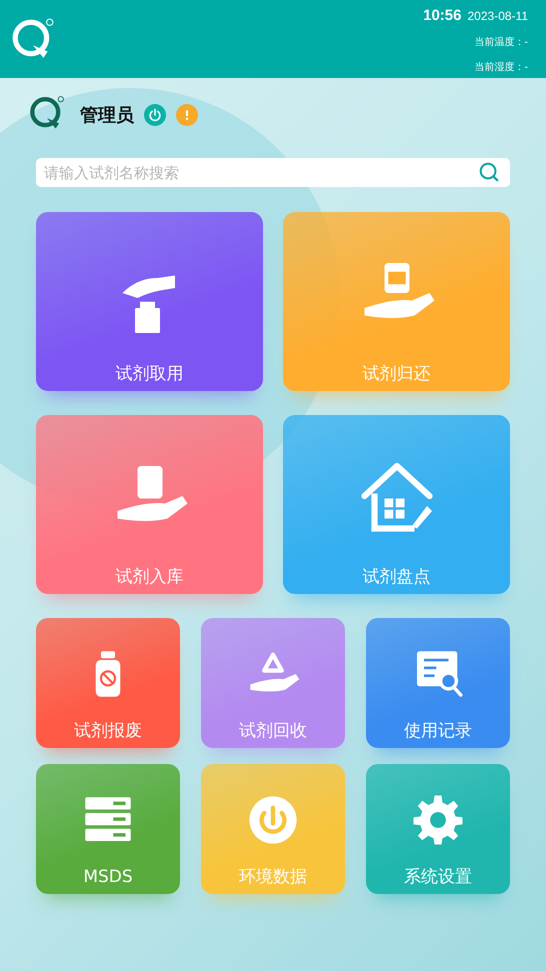  Describe the element at coordinates (442, 15) in the screenshot. I see `clock-time: 10:56` at that location.